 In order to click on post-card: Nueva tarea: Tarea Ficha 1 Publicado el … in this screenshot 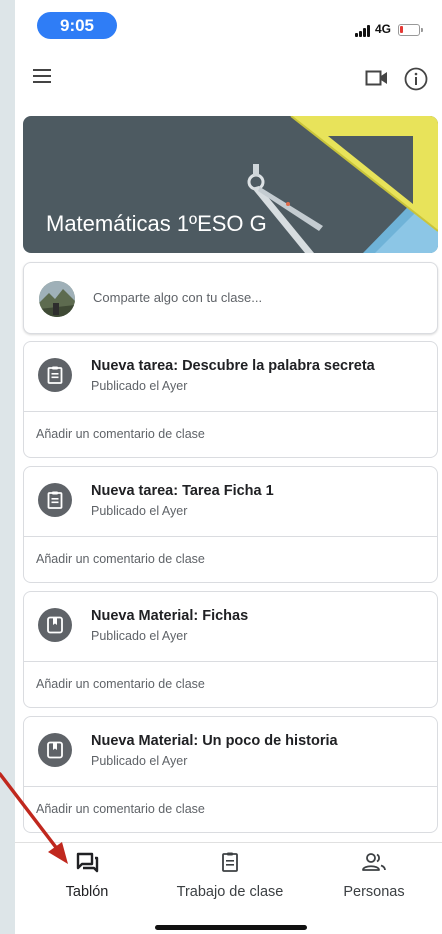, I will do `click(230, 524)`.